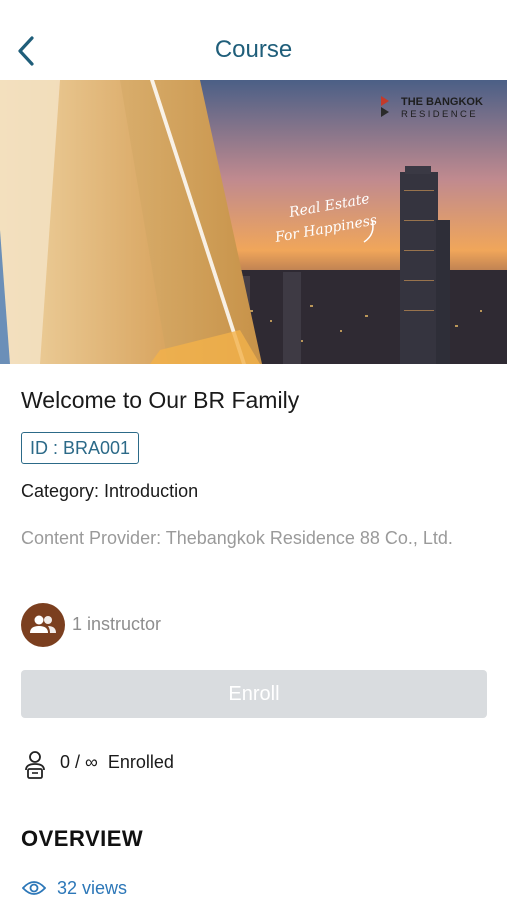 The image size is (507, 902). Describe the element at coordinates (116, 624) in the screenshot. I see `instructor-count: 1 instructor` at that location.